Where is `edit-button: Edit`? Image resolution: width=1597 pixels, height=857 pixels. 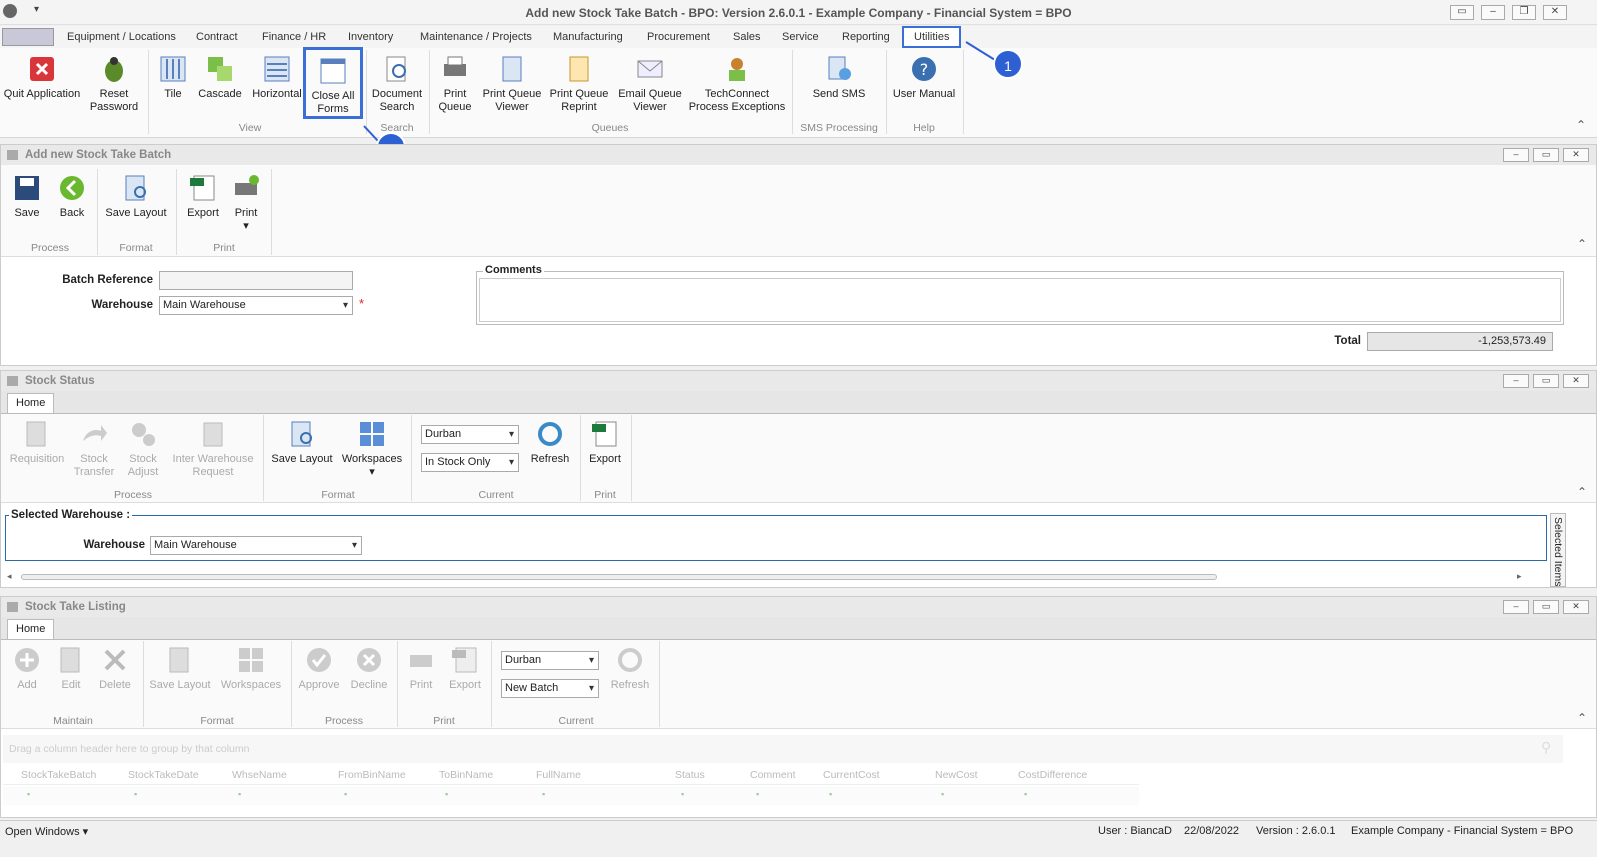 edit-button: Edit is located at coordinates (71, 668).